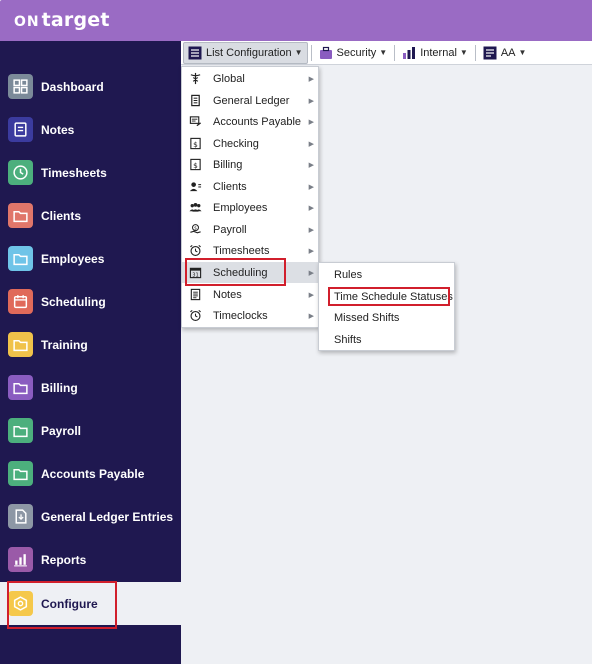  What do you see at coordinates (296, 20) in the screenshot?
I see `top-header: ON target` at bounding box center [296, 20].